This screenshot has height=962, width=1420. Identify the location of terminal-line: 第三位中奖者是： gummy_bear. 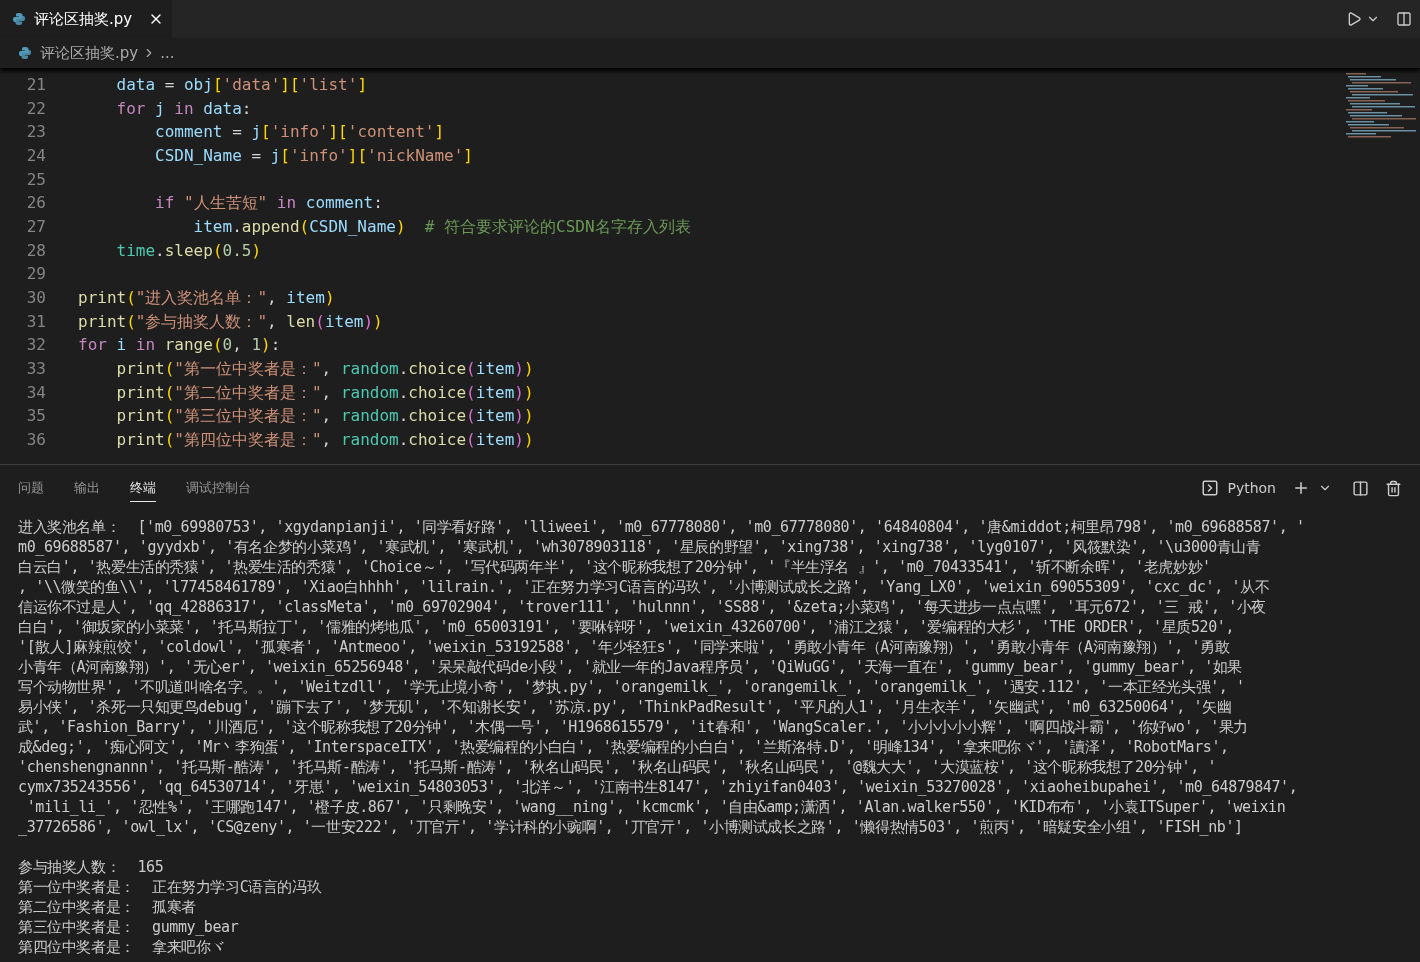
(128, 927).